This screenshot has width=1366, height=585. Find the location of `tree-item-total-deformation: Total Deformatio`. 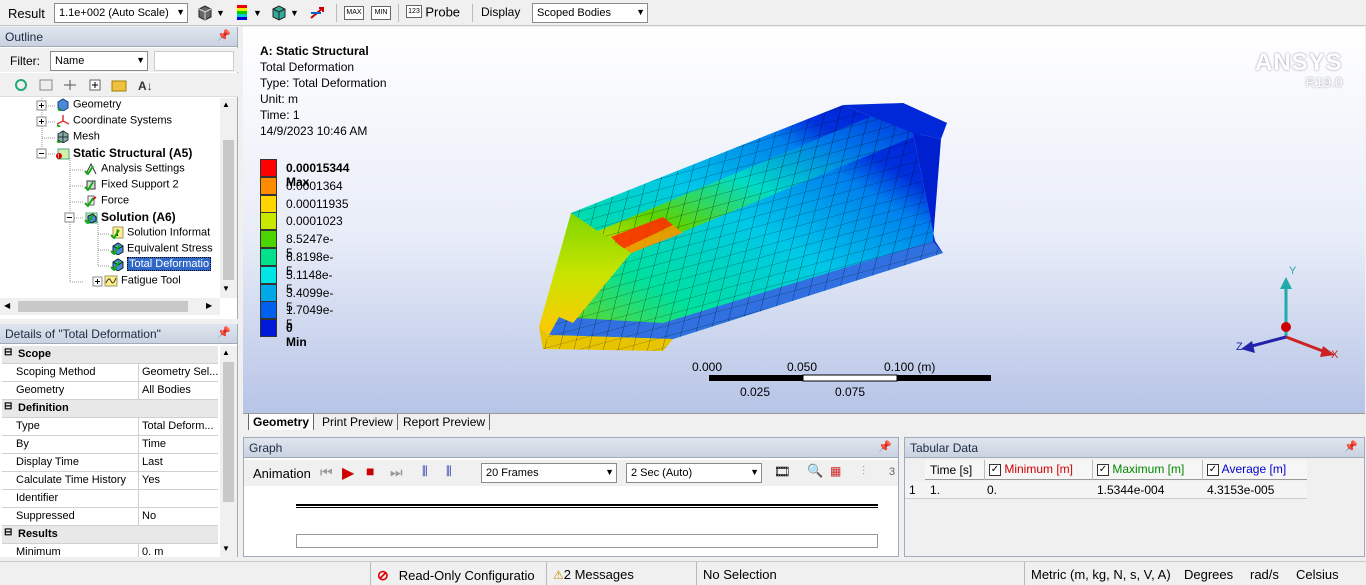

tree-item-total-deformation: Total Deformatio is located at coordinates (161, 265).